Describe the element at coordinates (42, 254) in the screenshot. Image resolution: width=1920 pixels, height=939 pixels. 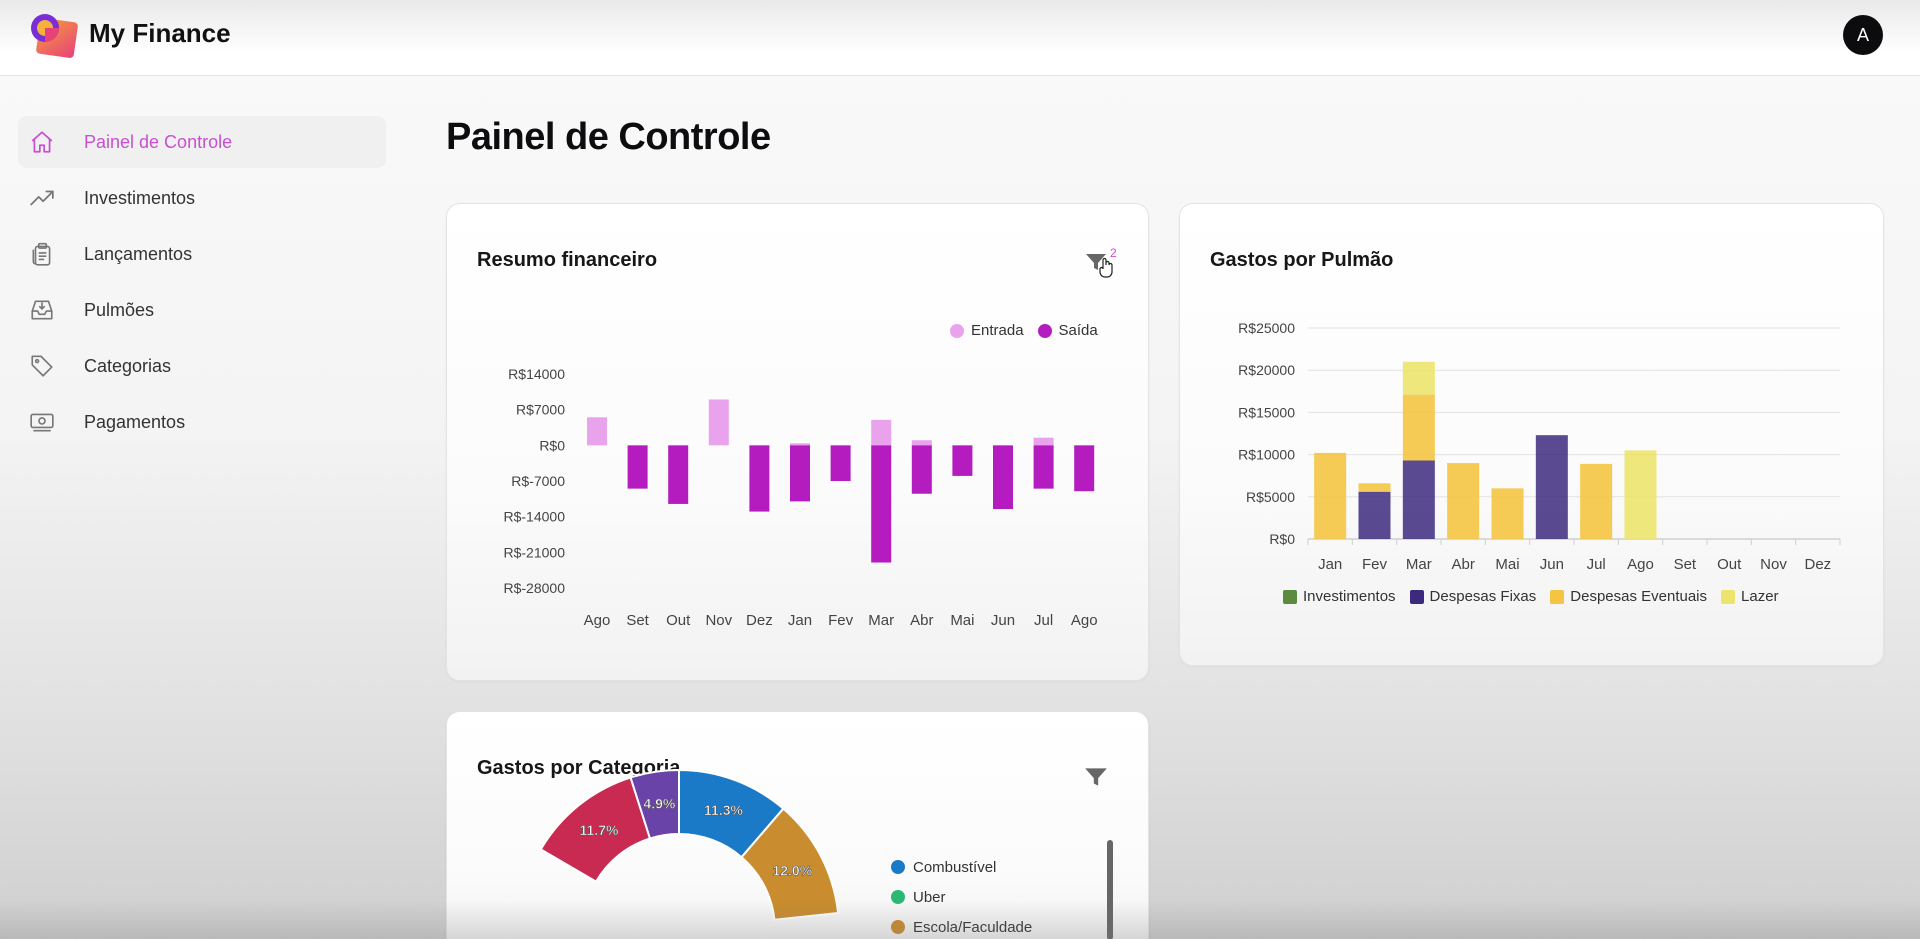
I see `clipboard-icon` at that location.